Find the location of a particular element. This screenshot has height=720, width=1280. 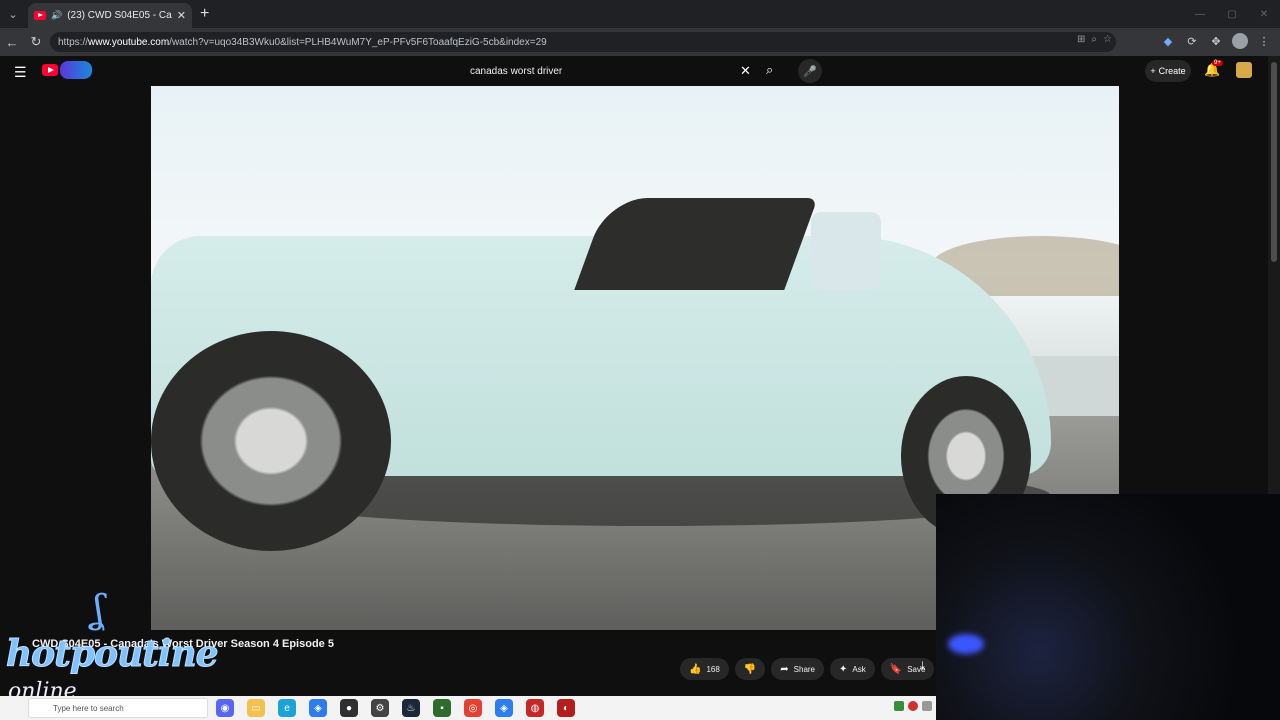

new-tab-button: + is located at coordinates (204, 14).